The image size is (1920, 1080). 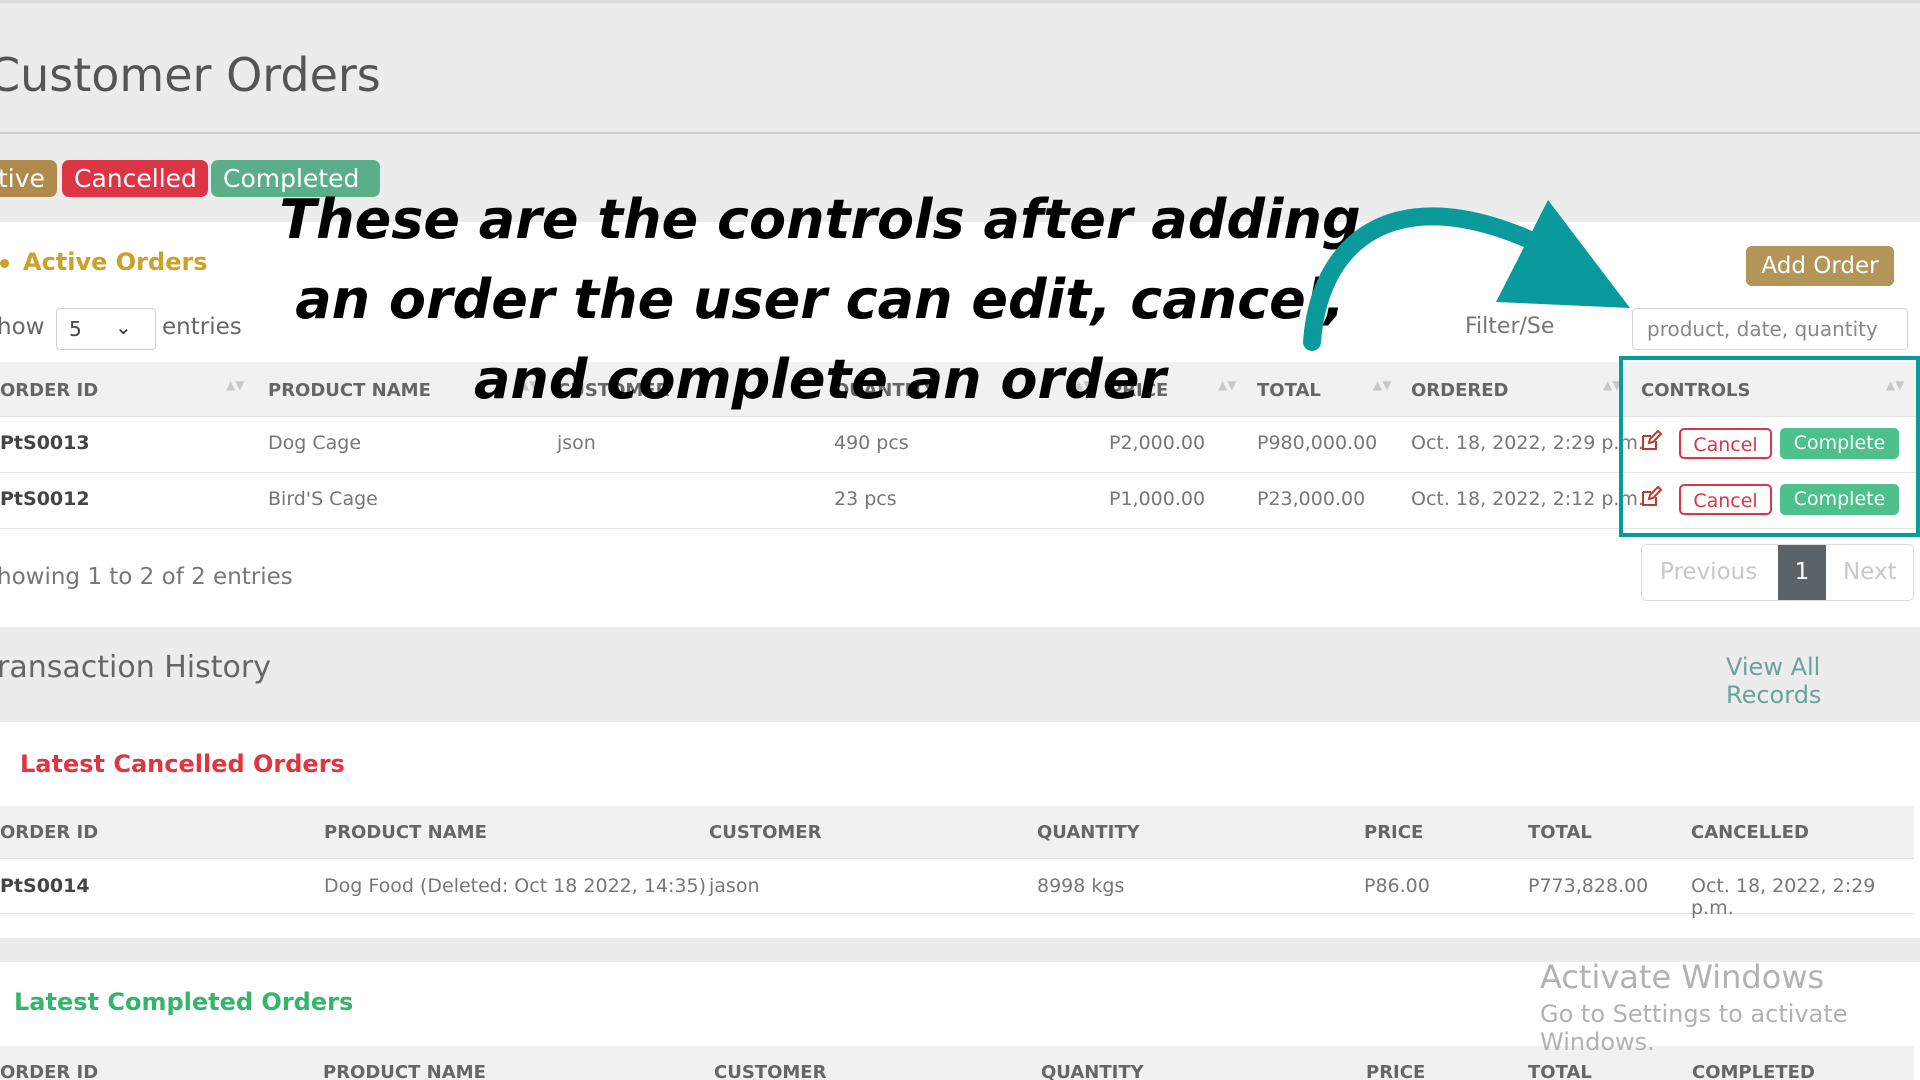 I want to click on price: P86.00, so click(x=1397, y=886).